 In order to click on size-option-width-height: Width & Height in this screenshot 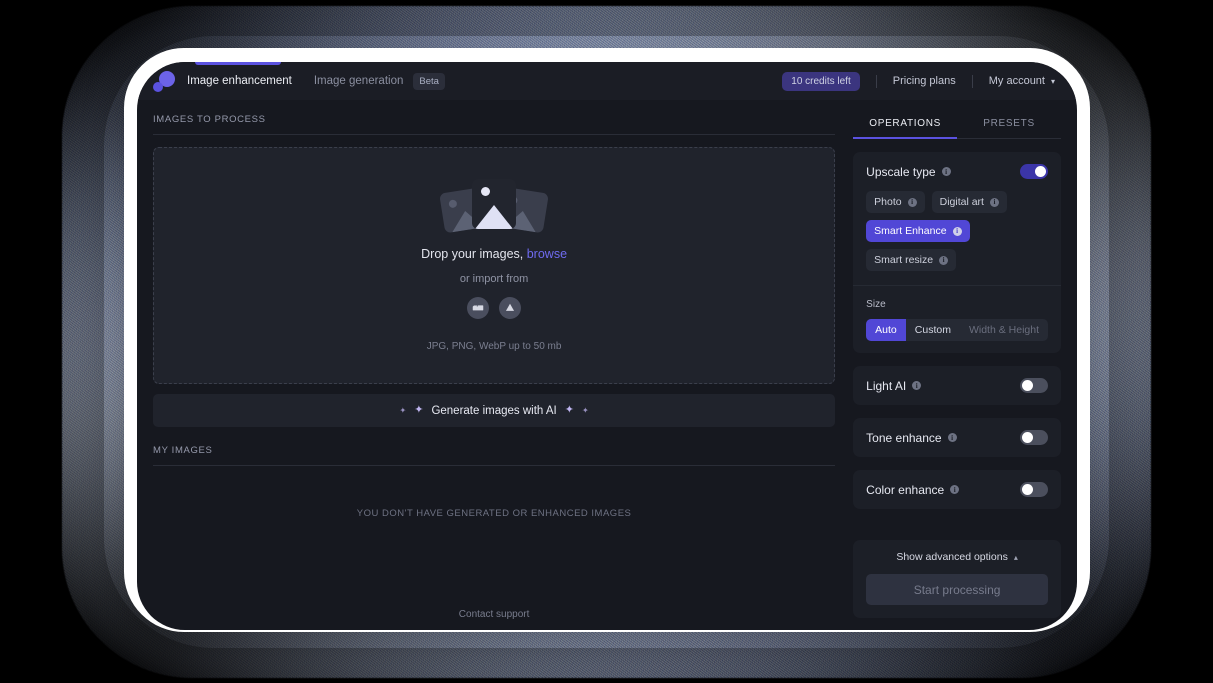, I will do `click(1004, 330)`.